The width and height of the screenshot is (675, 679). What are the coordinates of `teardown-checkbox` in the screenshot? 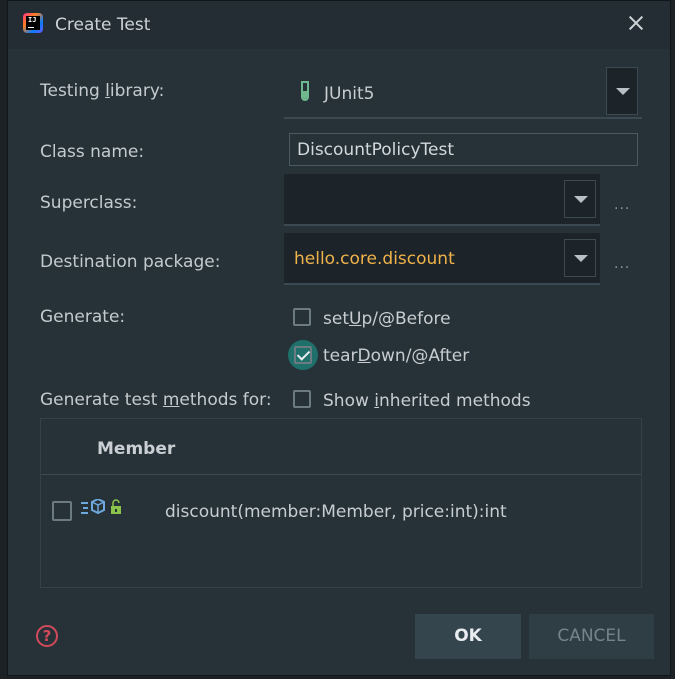 It's located at (303, 355).